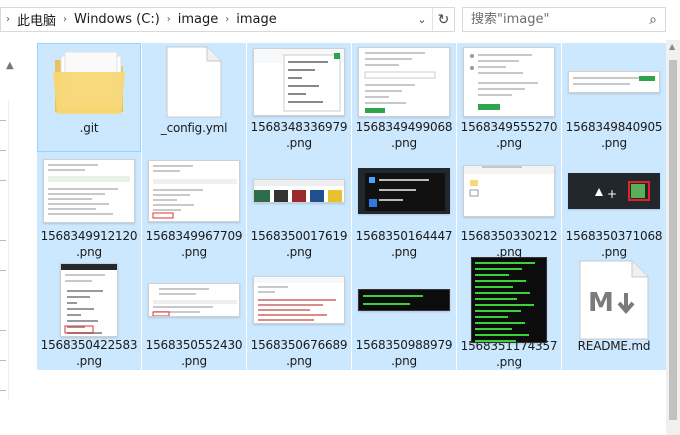 The image size is (680, 435). I want to click on refresh-icon: ↻, so click(443, 19).